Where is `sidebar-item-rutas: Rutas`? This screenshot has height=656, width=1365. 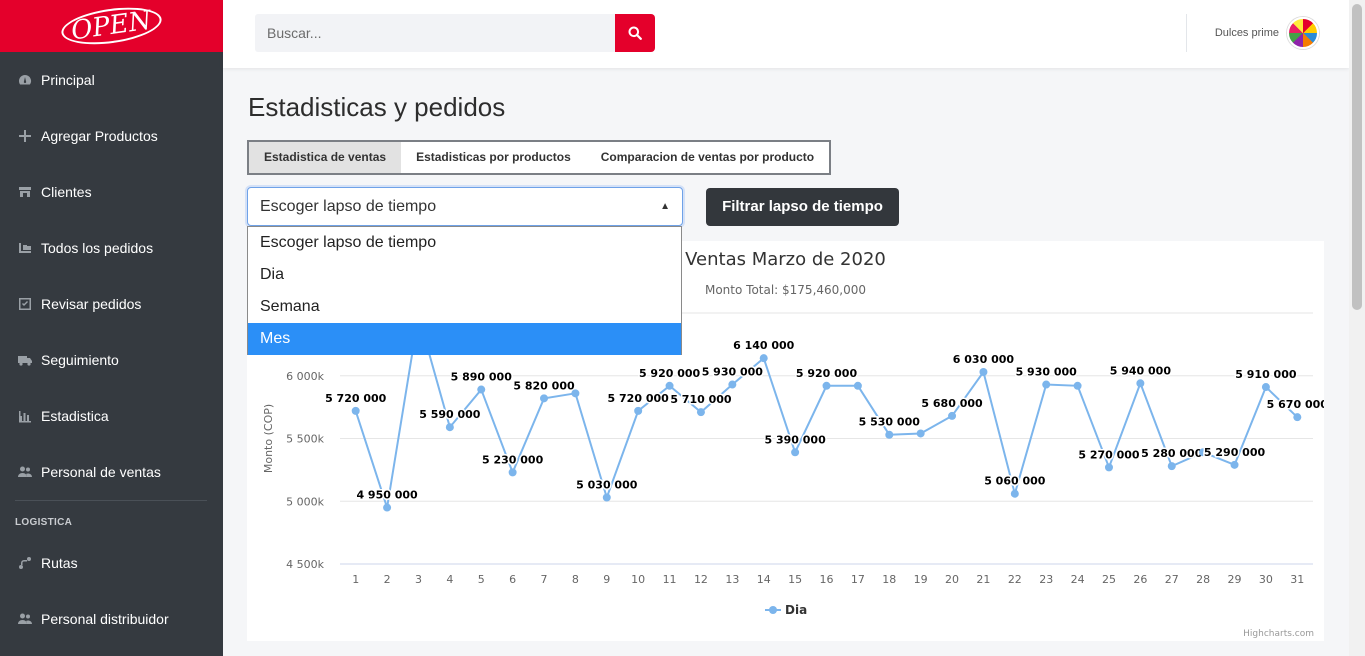 sidebar-item-rutas: Rutas is located at coordinates (111, 563).